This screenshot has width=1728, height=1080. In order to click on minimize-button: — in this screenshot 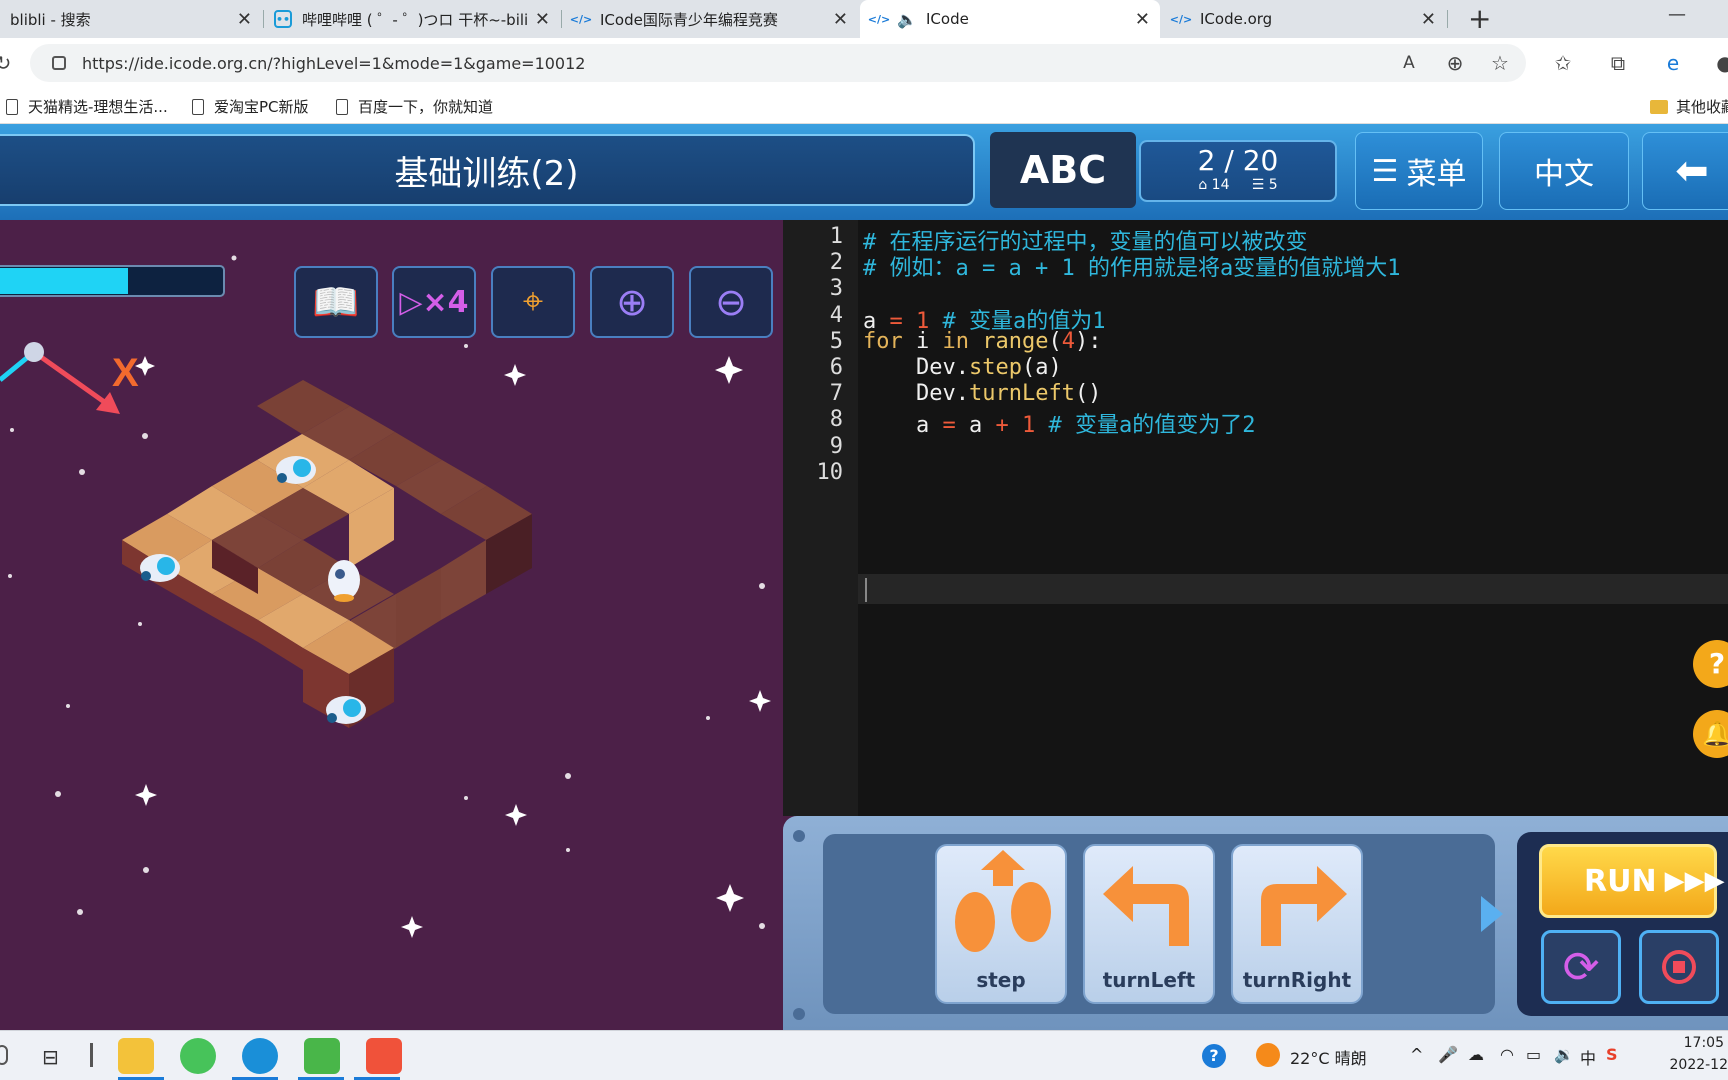, I will do `click(1677, 14)`.